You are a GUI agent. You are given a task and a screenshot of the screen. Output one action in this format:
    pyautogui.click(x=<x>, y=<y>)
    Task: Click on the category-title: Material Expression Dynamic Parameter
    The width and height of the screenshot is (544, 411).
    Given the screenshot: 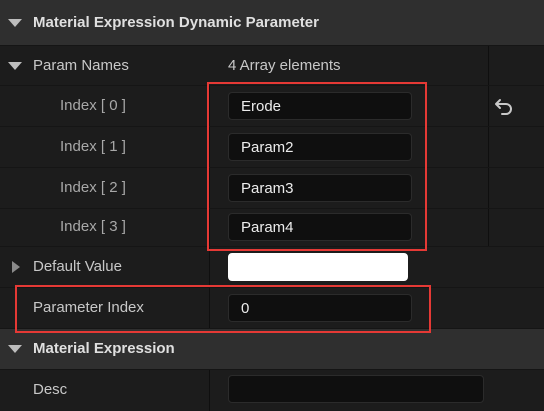 What is the action you would take?
    pyautogui.click(x=176, y=22)
    